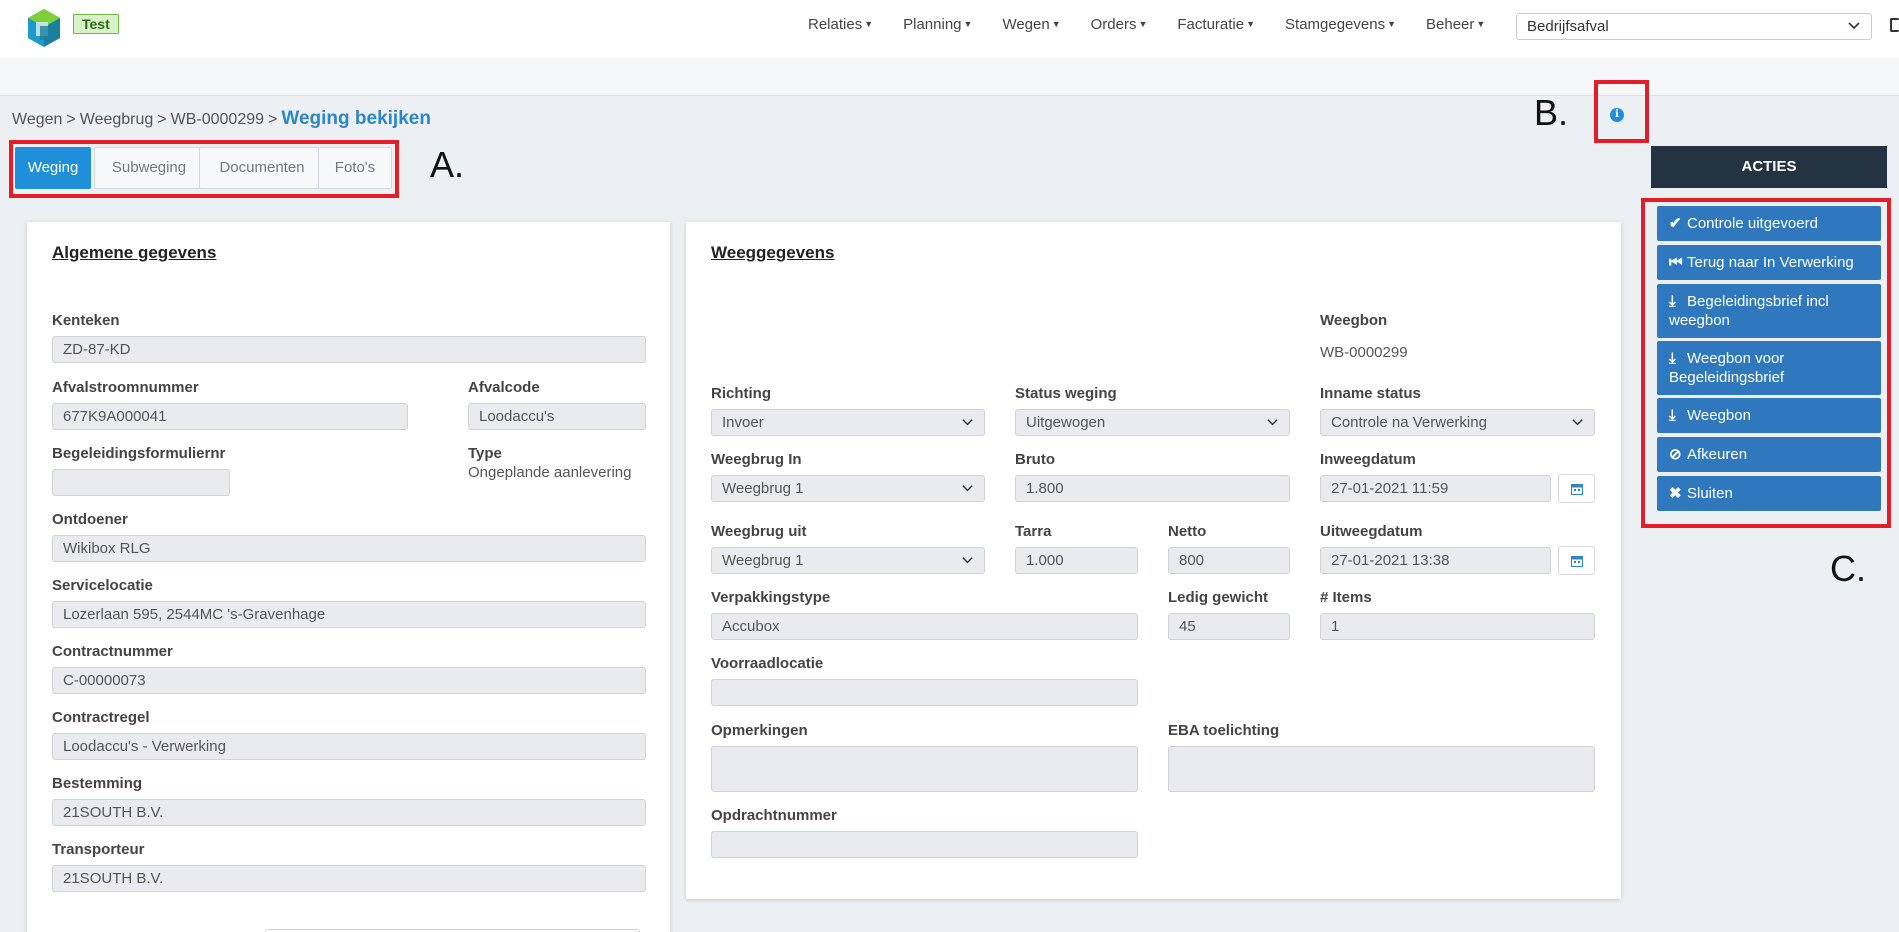 The width and height of the screenshot is (1899, 932). What do you see at coordinates (504, 387) in the screenshot?
I see `afvalcode-label: Afvalcode` at bounding box center [504, 387].